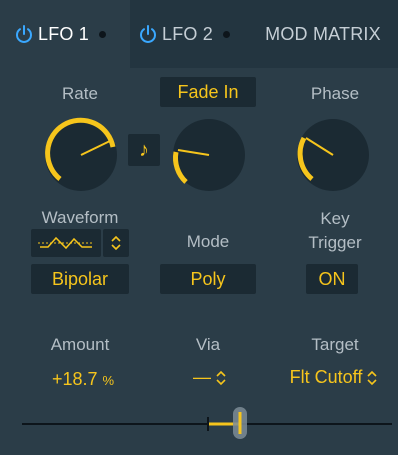 The image size is (398, 468). I want to click on eighth-note-icon: ♪, so click(144, 149).